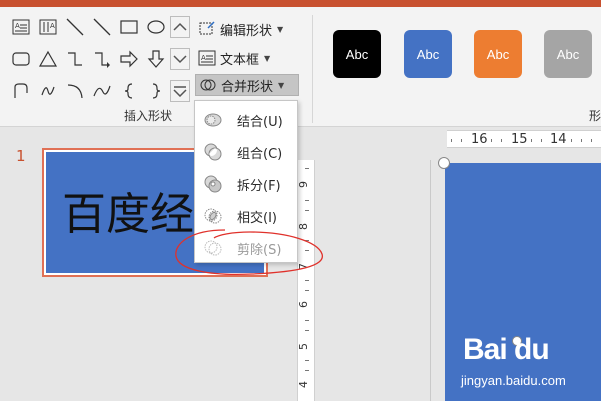  Describe the element at coordinates (129, 91) in the screenshot. I see `left-brace-shape-icon` at that location.